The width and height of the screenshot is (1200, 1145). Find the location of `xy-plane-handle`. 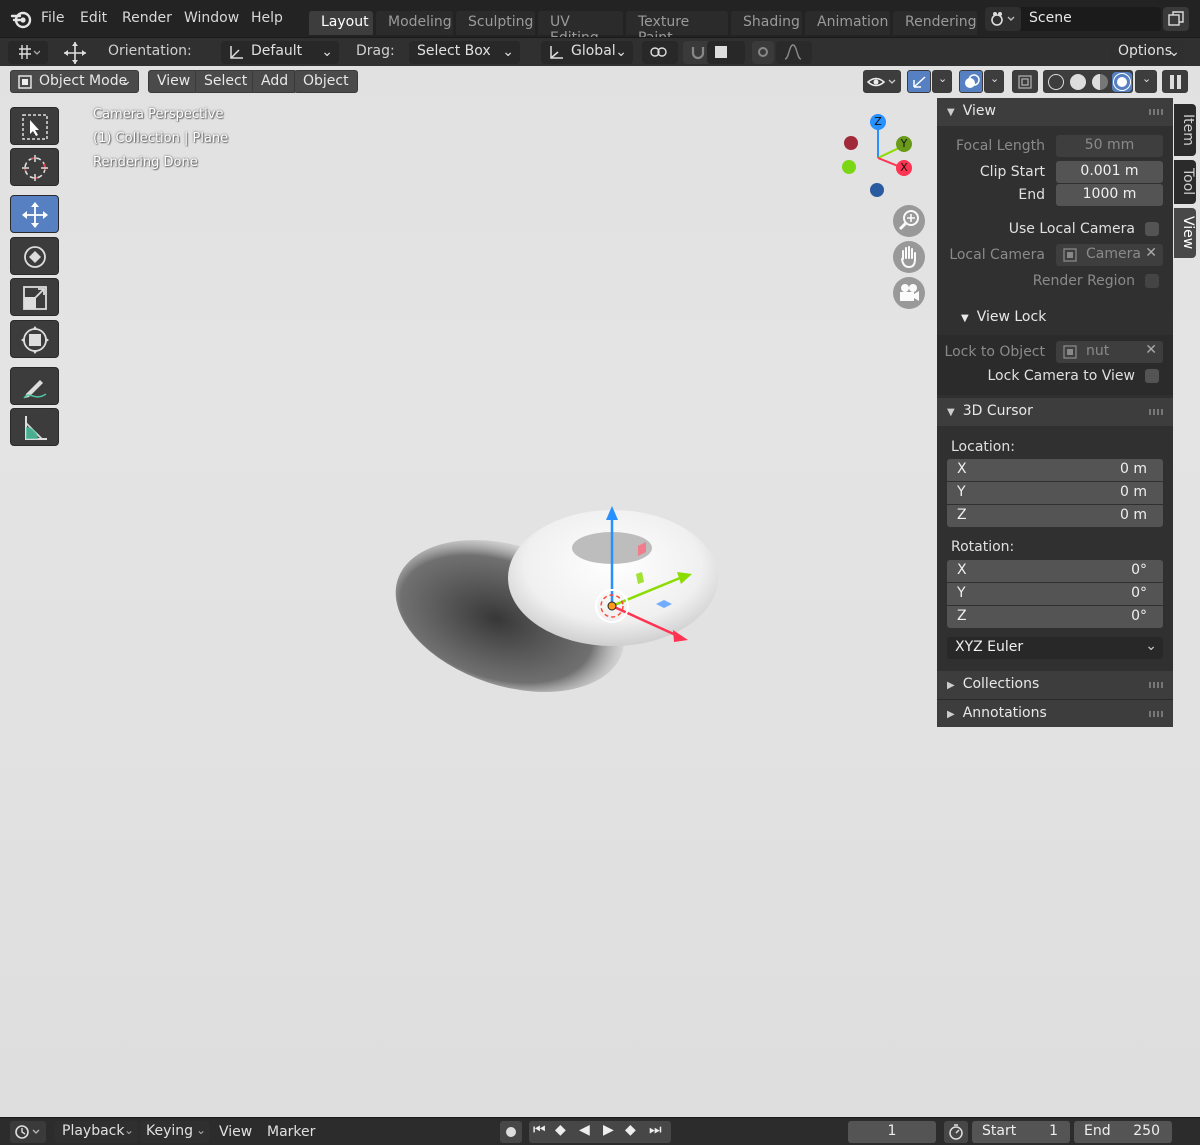

xy-plane-handle is located at coordinates (664, 604).